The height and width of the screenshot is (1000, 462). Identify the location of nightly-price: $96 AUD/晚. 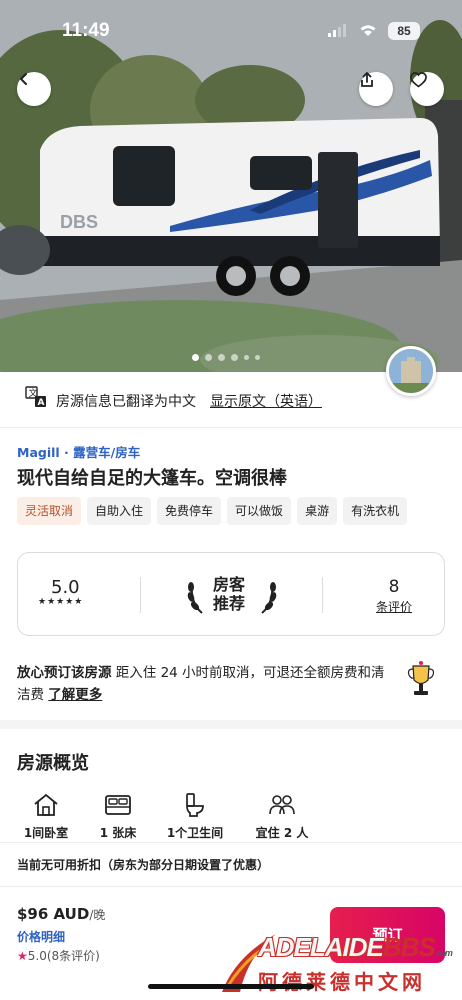
(61, 914).